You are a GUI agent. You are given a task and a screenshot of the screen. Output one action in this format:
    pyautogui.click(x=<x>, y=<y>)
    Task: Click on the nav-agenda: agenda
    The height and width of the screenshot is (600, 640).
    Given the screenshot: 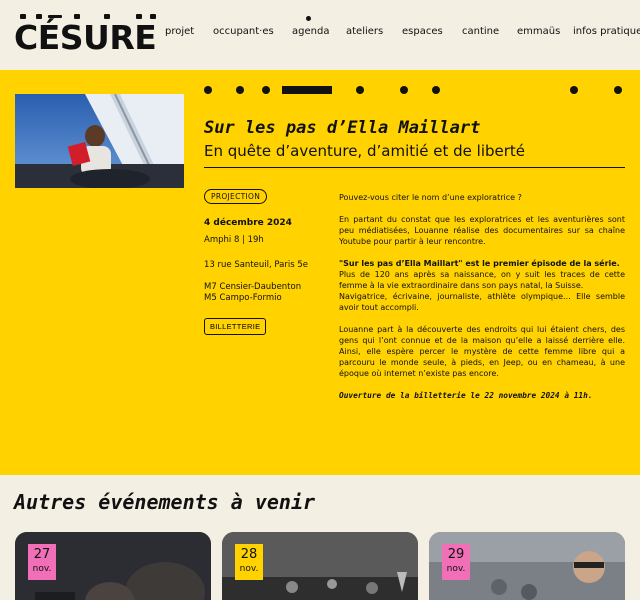 What is the action you would take?
    pyautogui.click(x=310, y=31)
    